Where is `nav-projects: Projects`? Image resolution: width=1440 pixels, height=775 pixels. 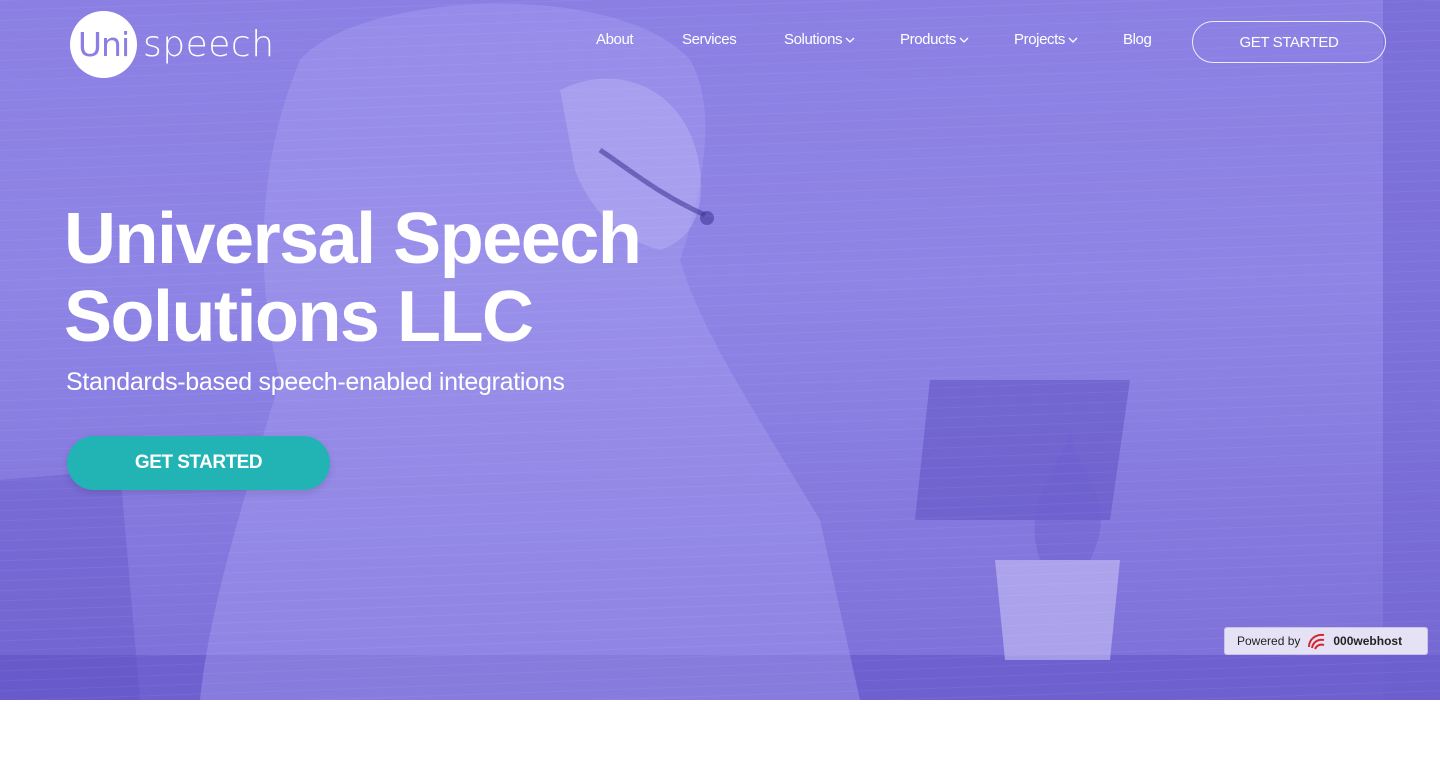 nav-projects: Projects is located at coordinates (1046, 39).